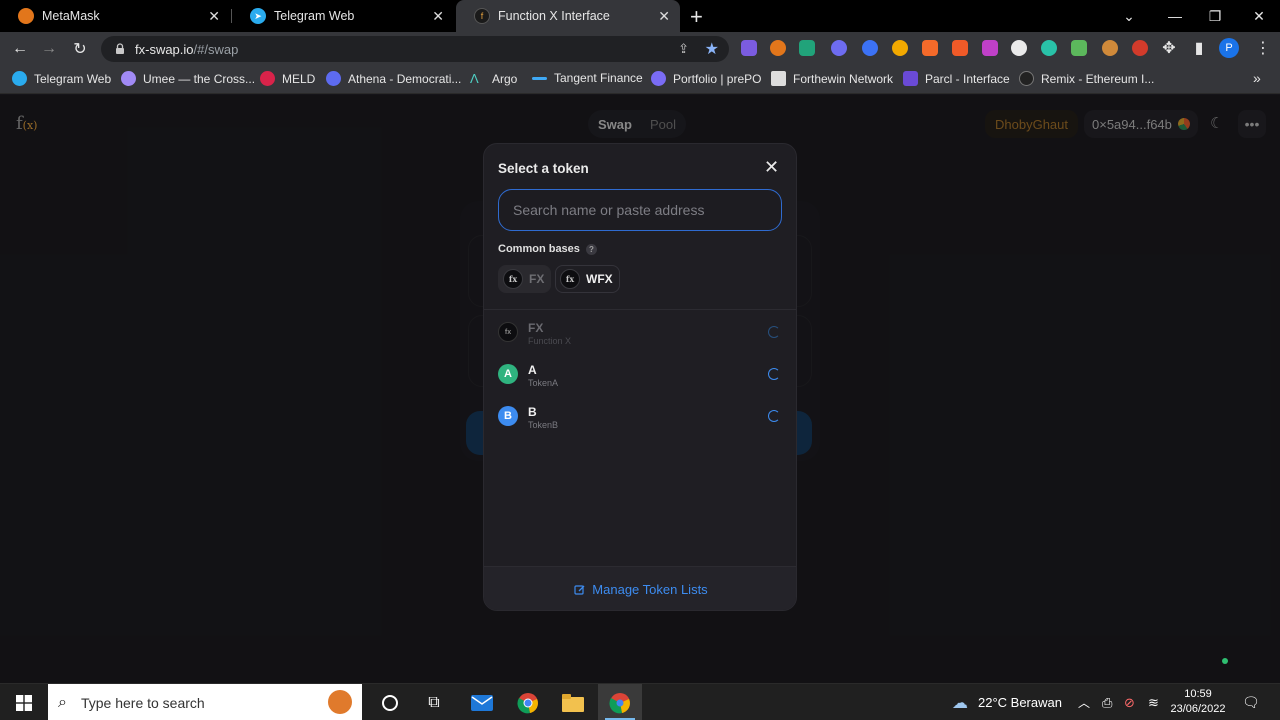 The height and width of the screenshot is (720, 1280). I want to click on athena-icon, so click(333, 78).